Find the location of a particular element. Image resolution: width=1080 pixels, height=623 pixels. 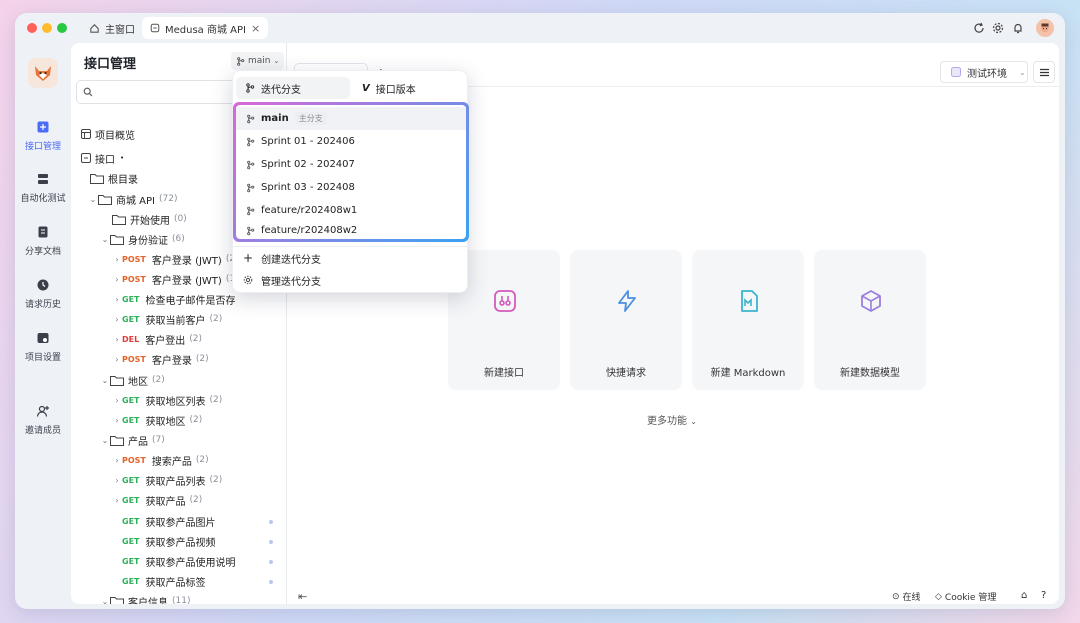

tab-iteration-branch: 迭代分支 is located at coordinates (293, 88).